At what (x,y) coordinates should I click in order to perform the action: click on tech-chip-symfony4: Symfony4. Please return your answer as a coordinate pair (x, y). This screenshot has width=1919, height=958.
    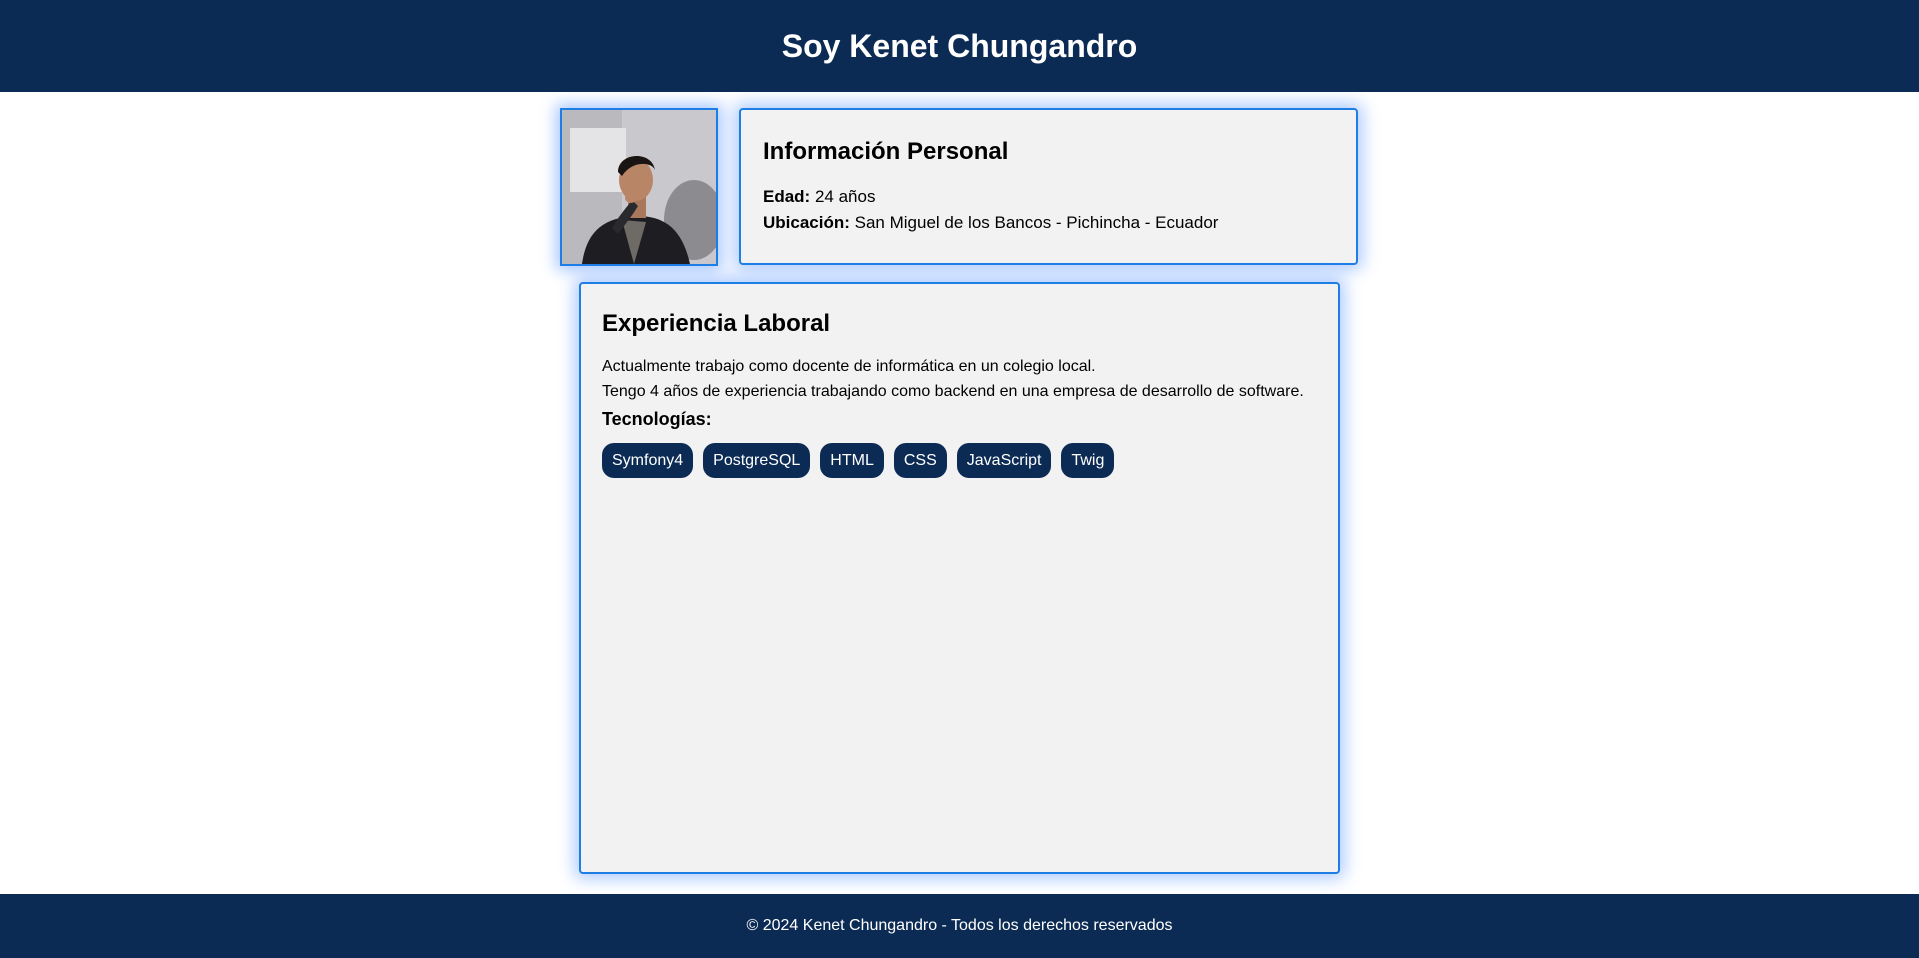
    Looking at the image, I should click on (648, 460).